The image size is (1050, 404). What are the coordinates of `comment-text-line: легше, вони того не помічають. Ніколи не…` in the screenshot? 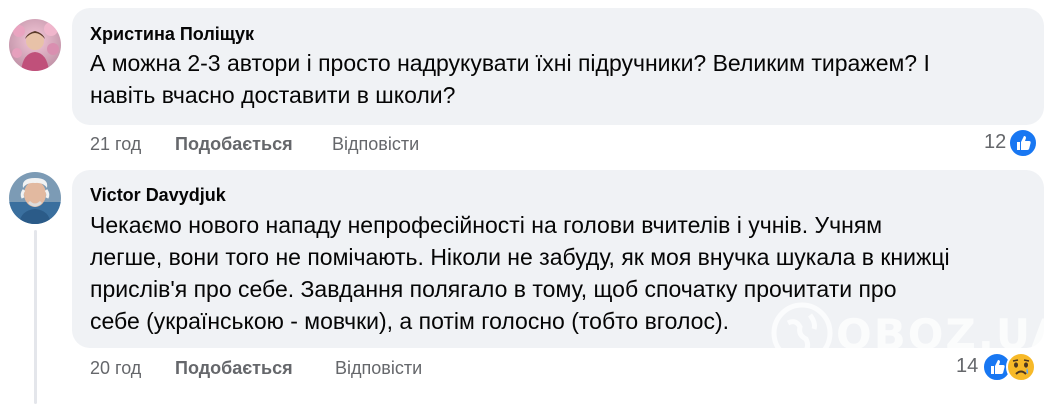 It's located at (520, 257).